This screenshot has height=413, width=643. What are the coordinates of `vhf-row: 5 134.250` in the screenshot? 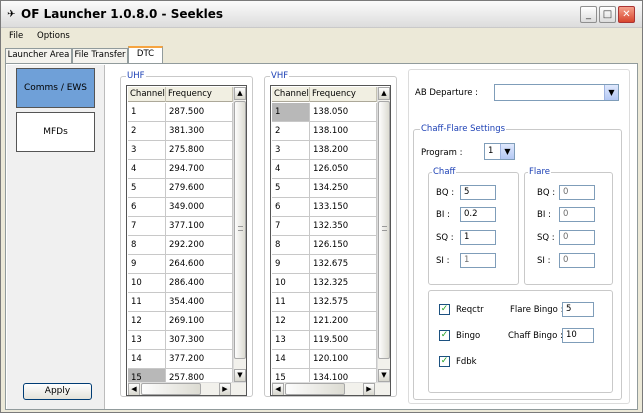 It's located at (324, 188).